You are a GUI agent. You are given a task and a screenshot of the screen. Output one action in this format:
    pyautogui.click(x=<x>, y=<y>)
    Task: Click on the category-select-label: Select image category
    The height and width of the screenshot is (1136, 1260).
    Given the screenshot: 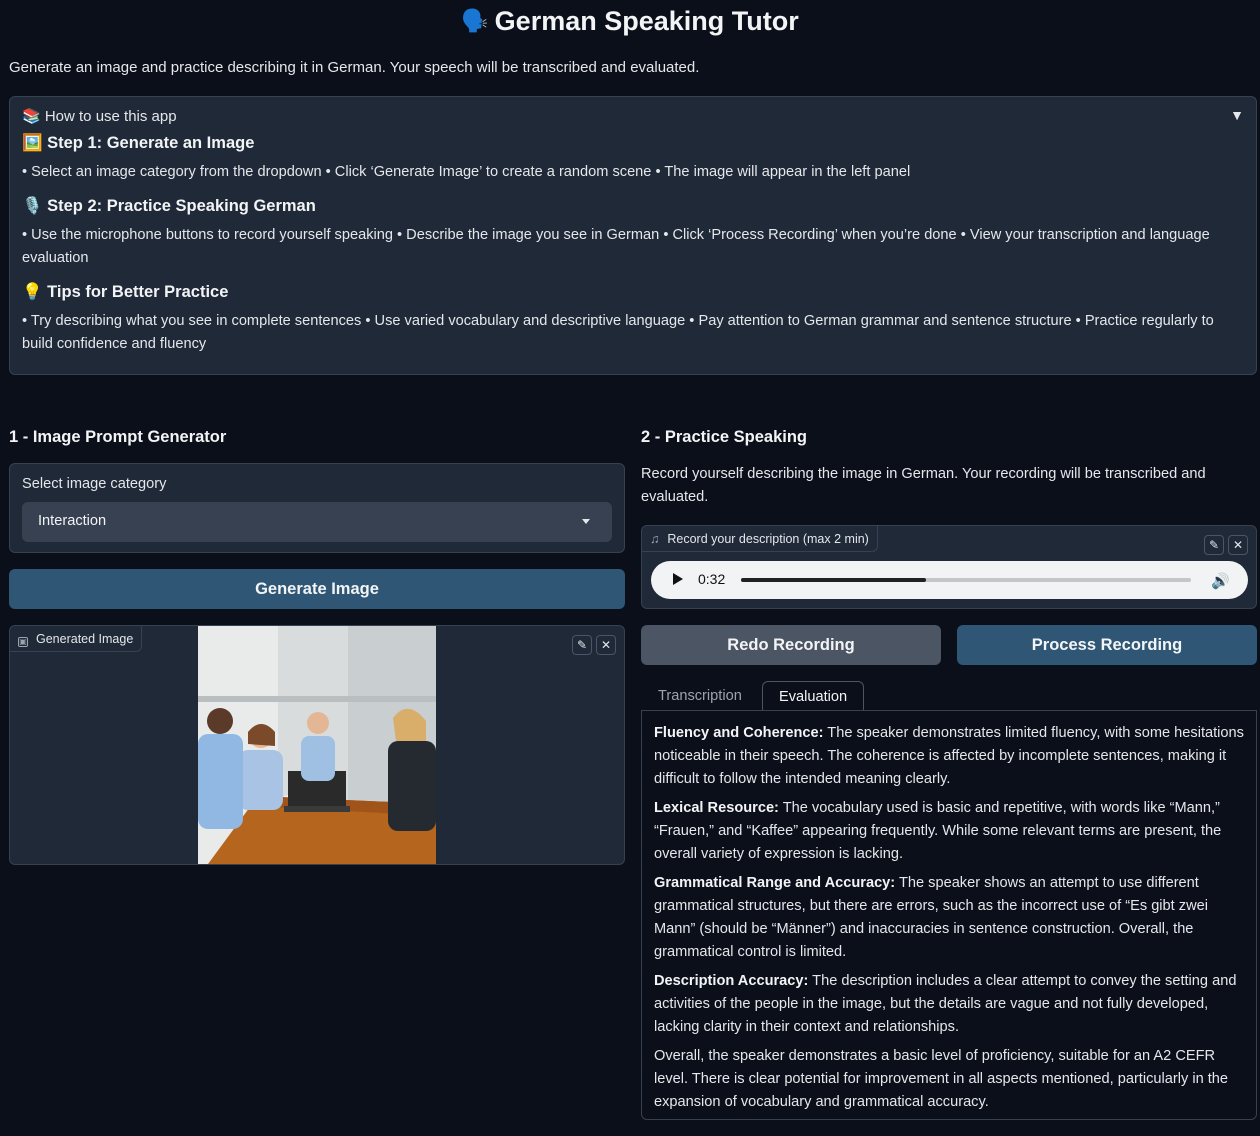 What is the action you would take?
    pyautogui.click(x=94, y=484)
    